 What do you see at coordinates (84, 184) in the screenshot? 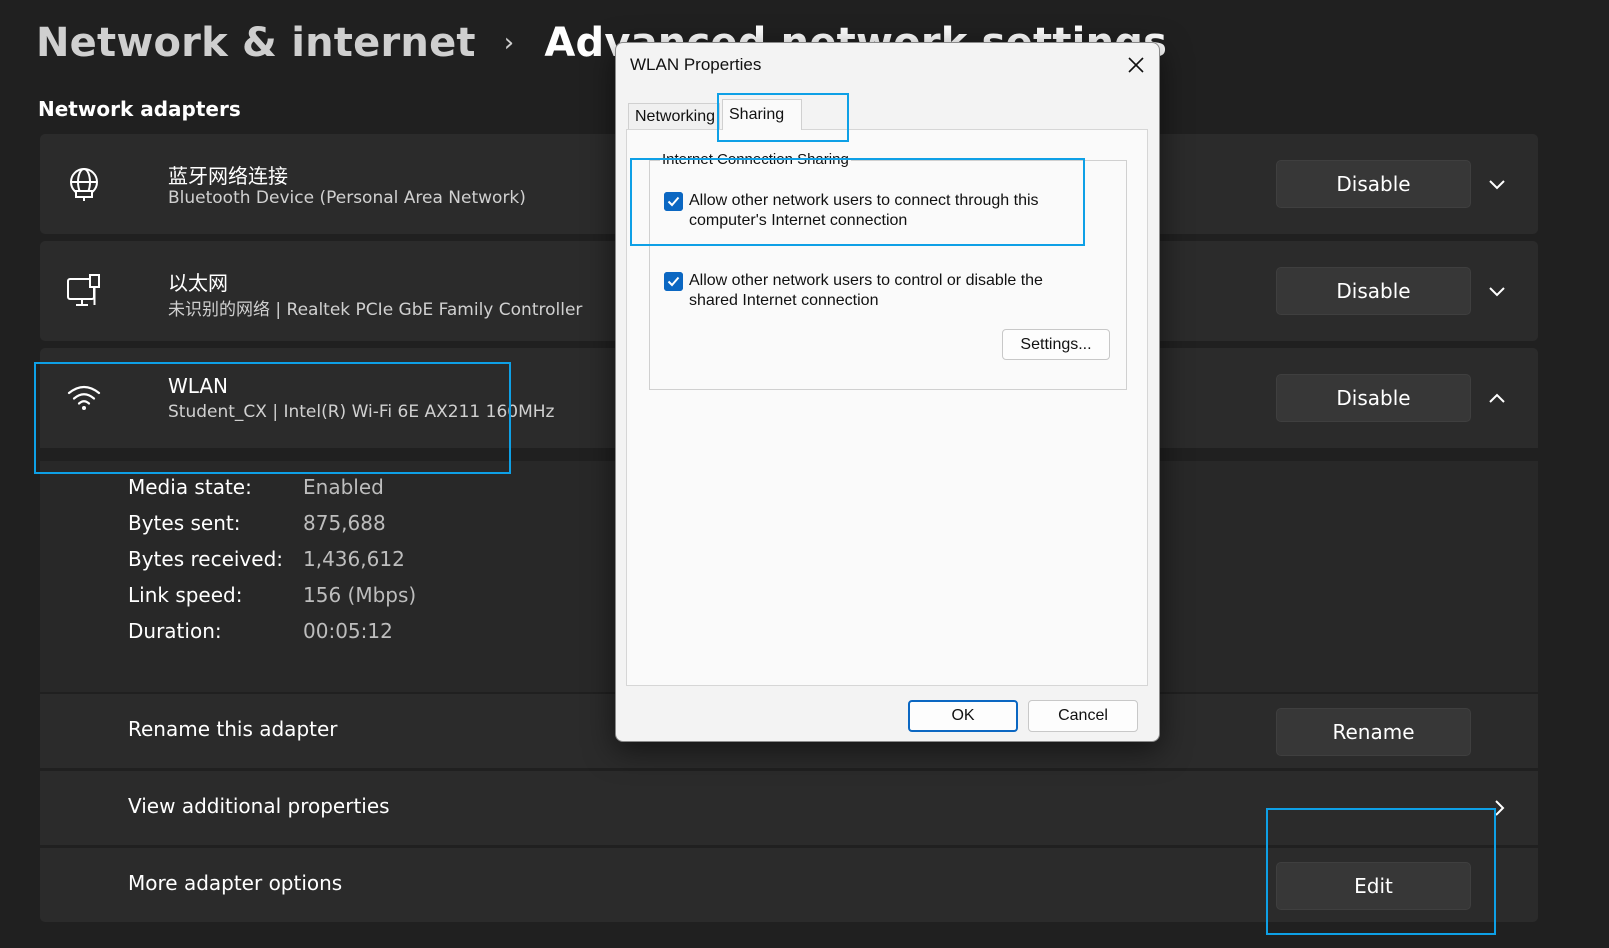
I see `globe-network-icon` at bounding box center [84, 184].